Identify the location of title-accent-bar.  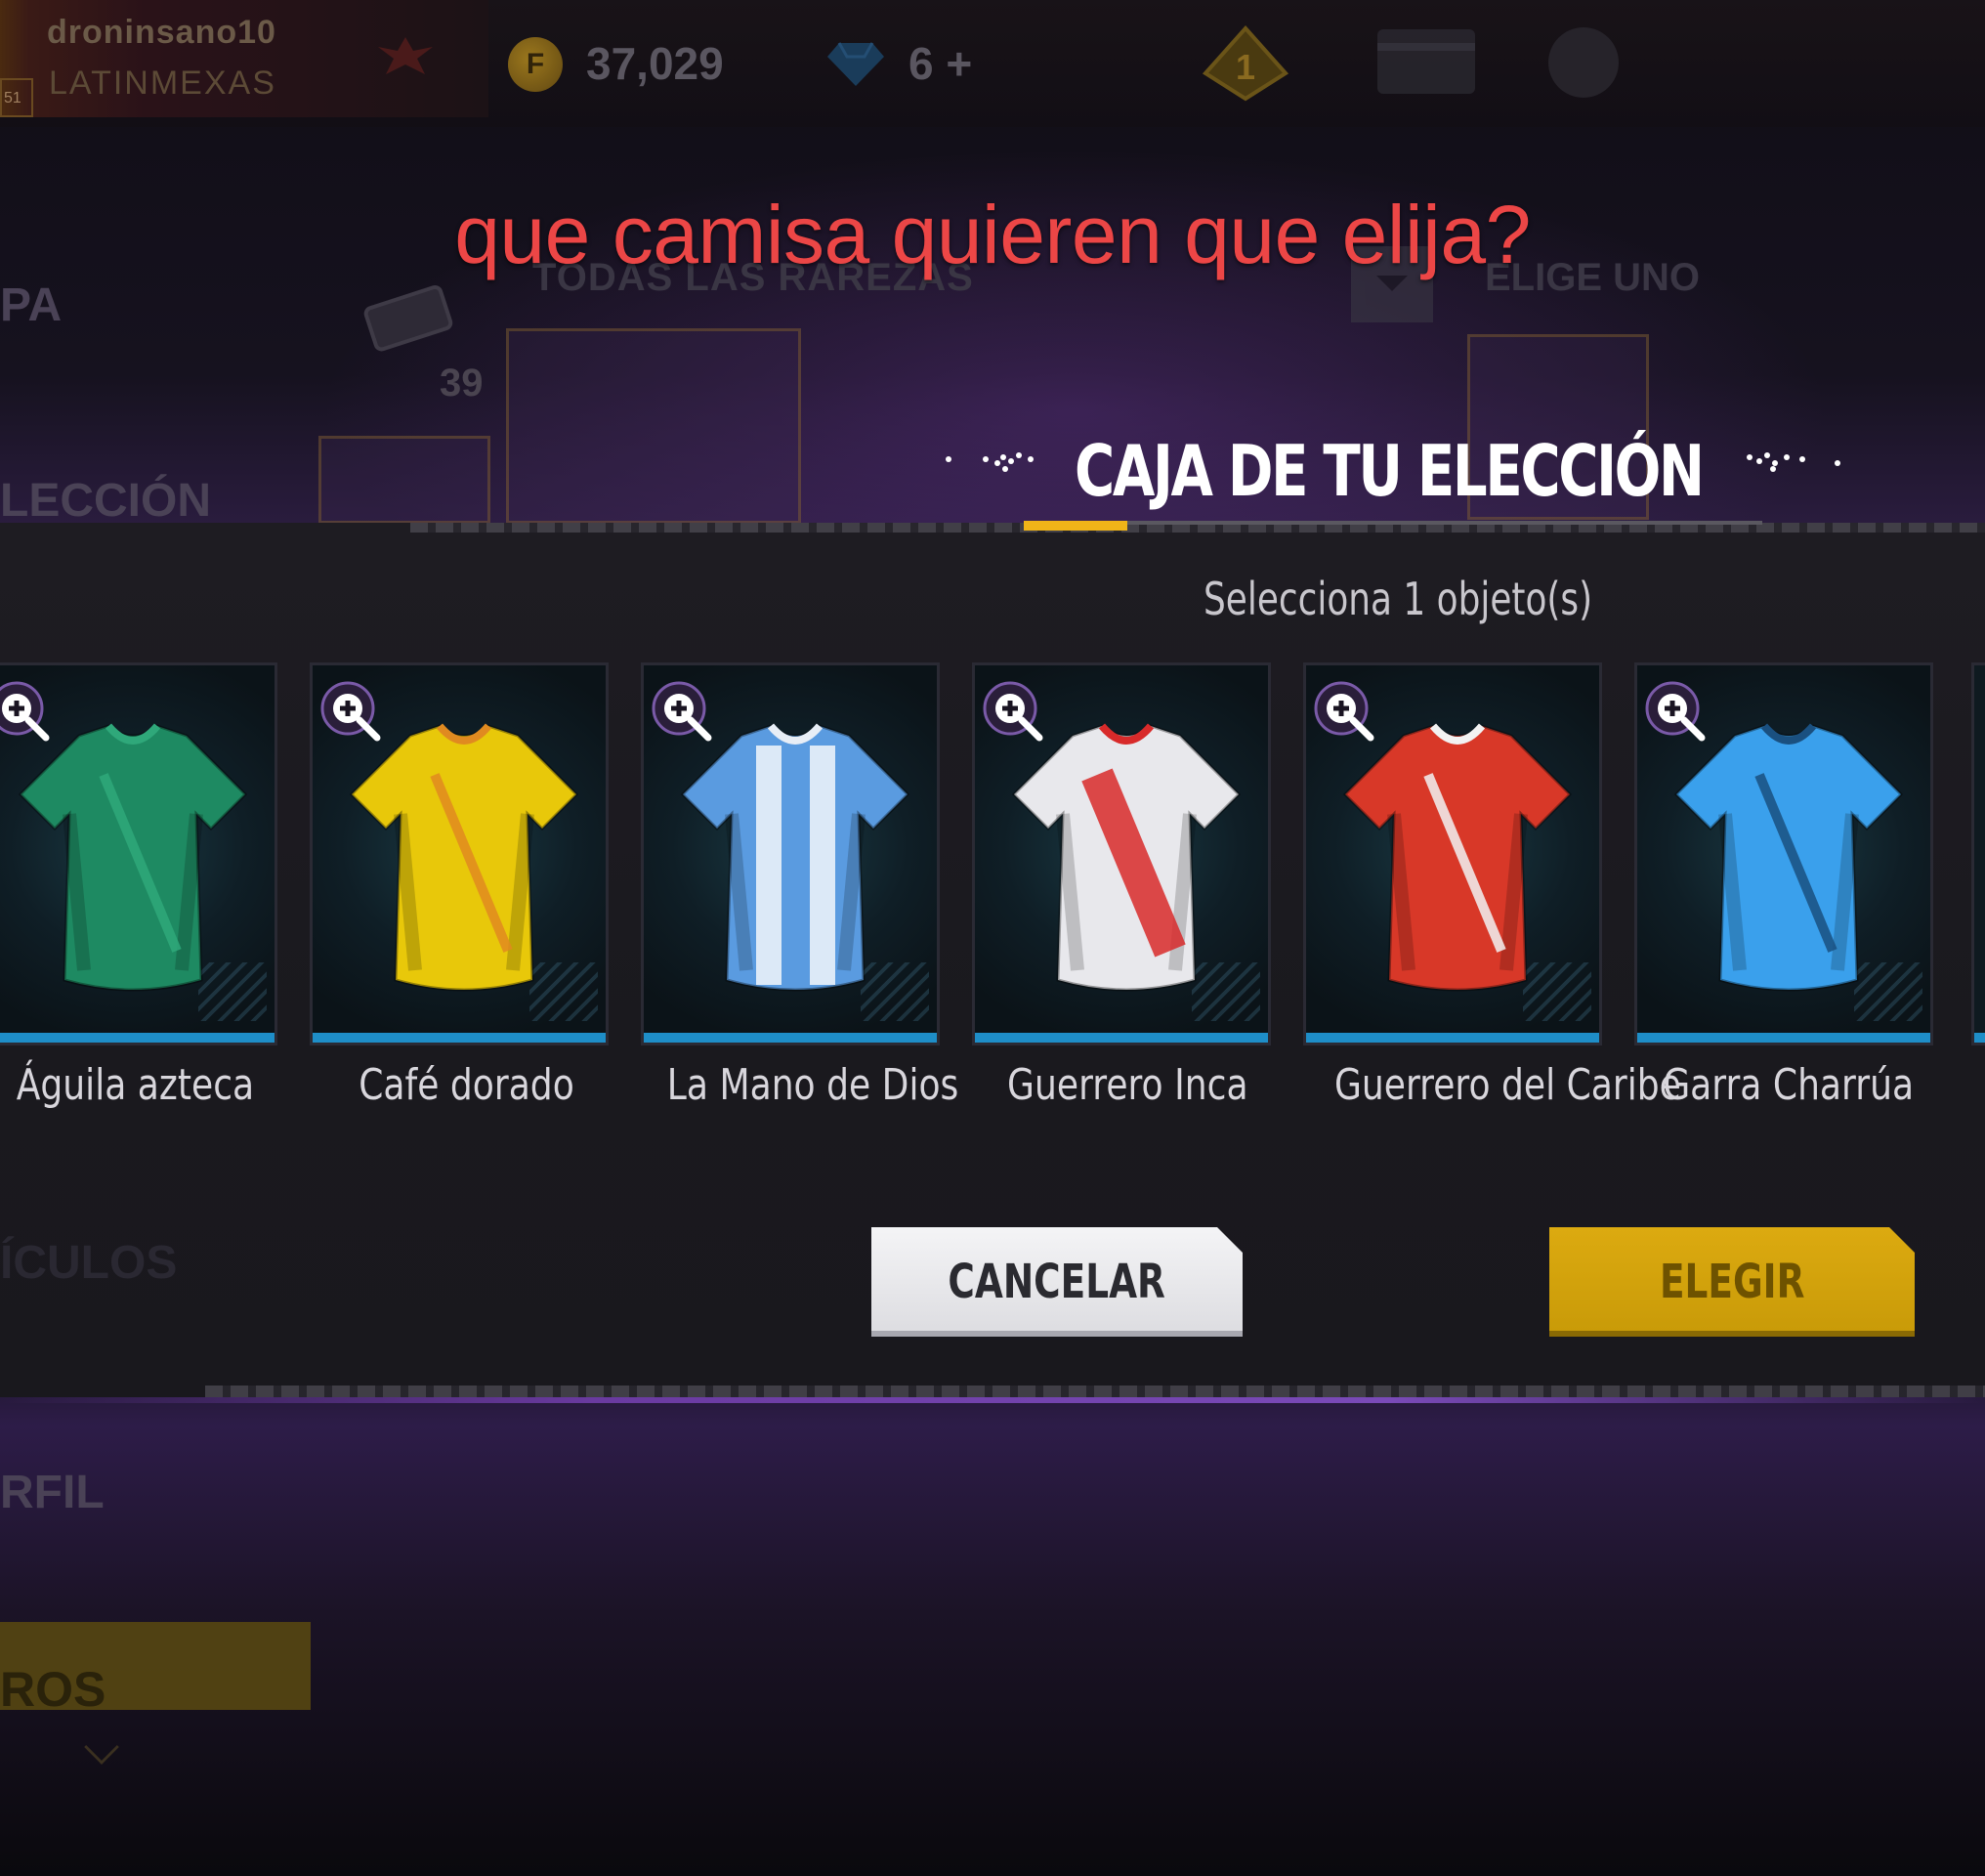
(1075, 526).